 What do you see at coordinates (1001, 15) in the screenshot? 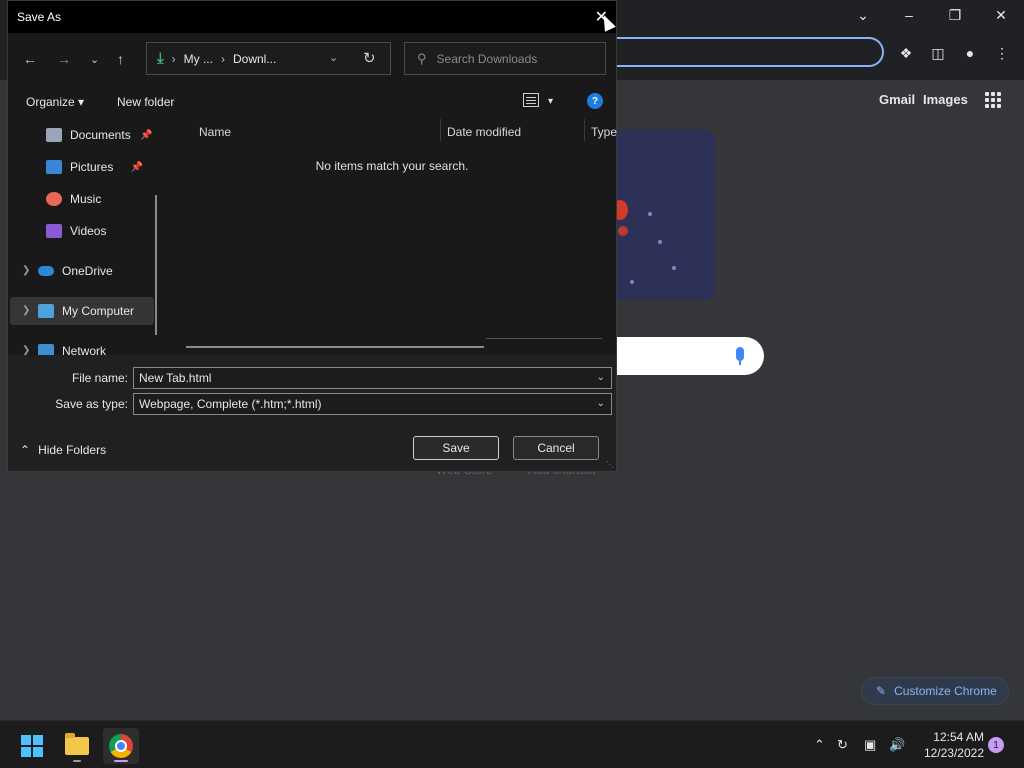
I see `close-window-icon: ✕` at bounding box center [1001, 15].